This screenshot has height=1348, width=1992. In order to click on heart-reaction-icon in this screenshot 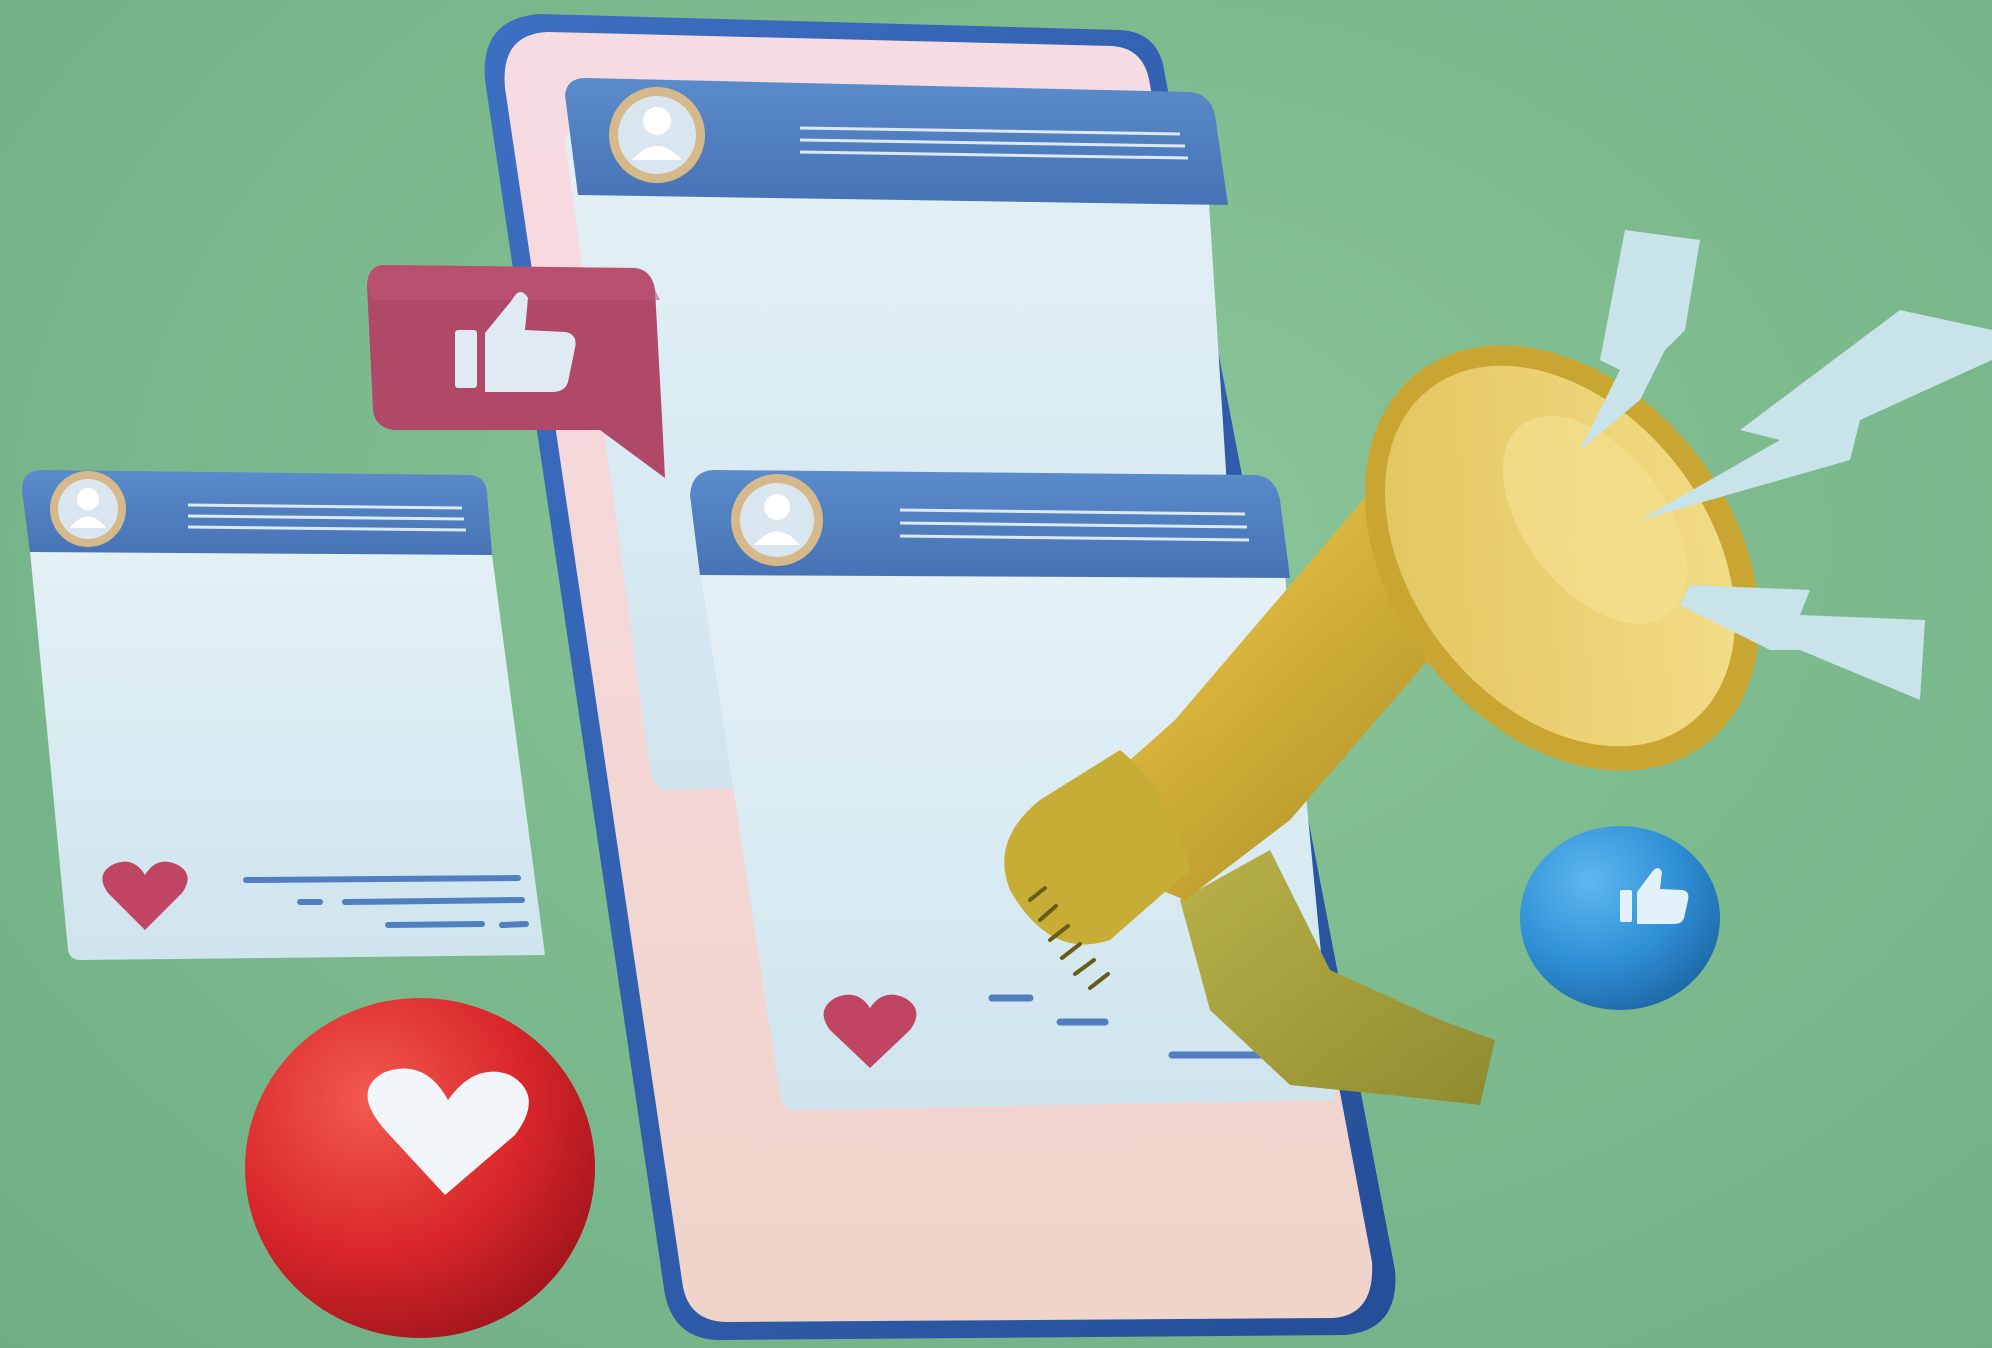, I will do `click(420, 1168)`.